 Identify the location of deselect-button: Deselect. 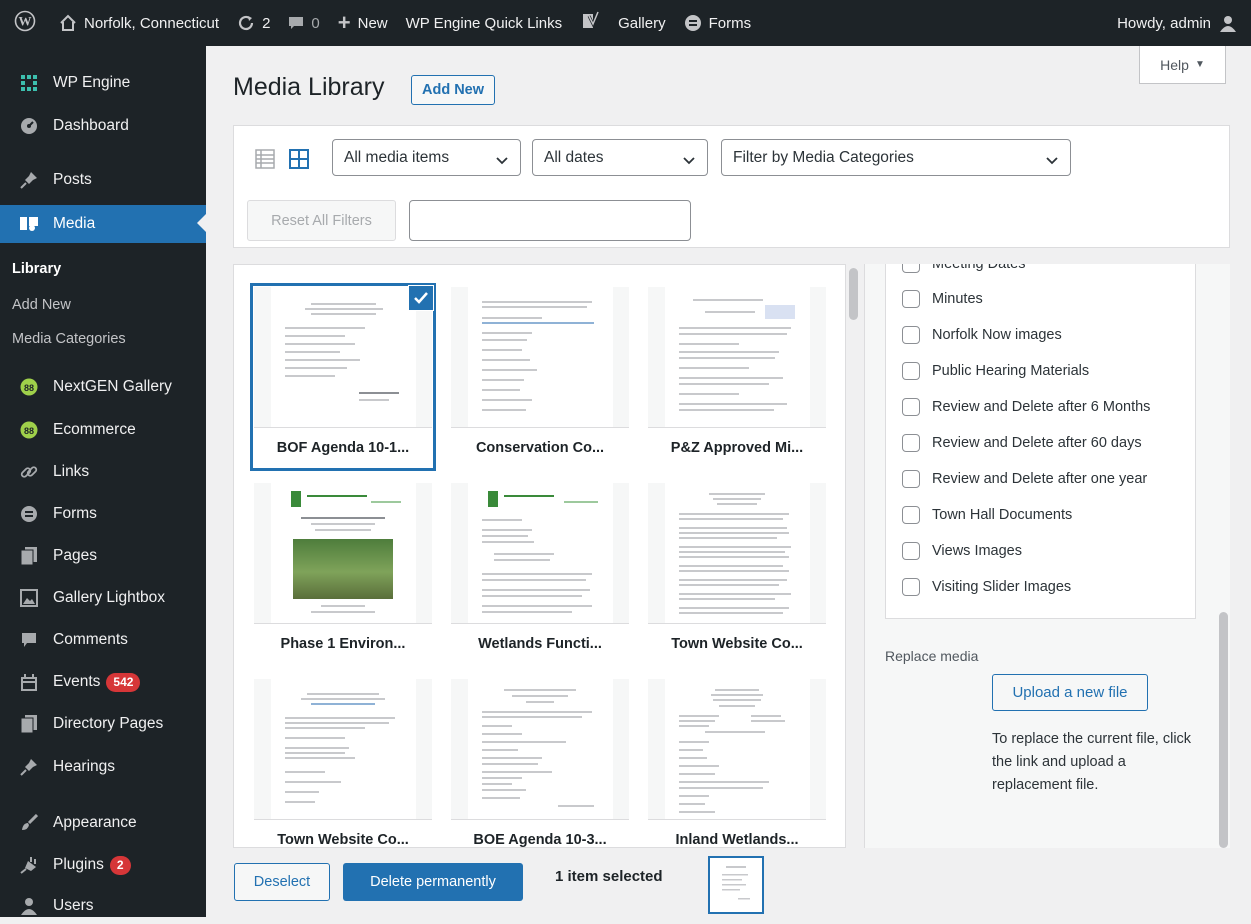
(282, 882).